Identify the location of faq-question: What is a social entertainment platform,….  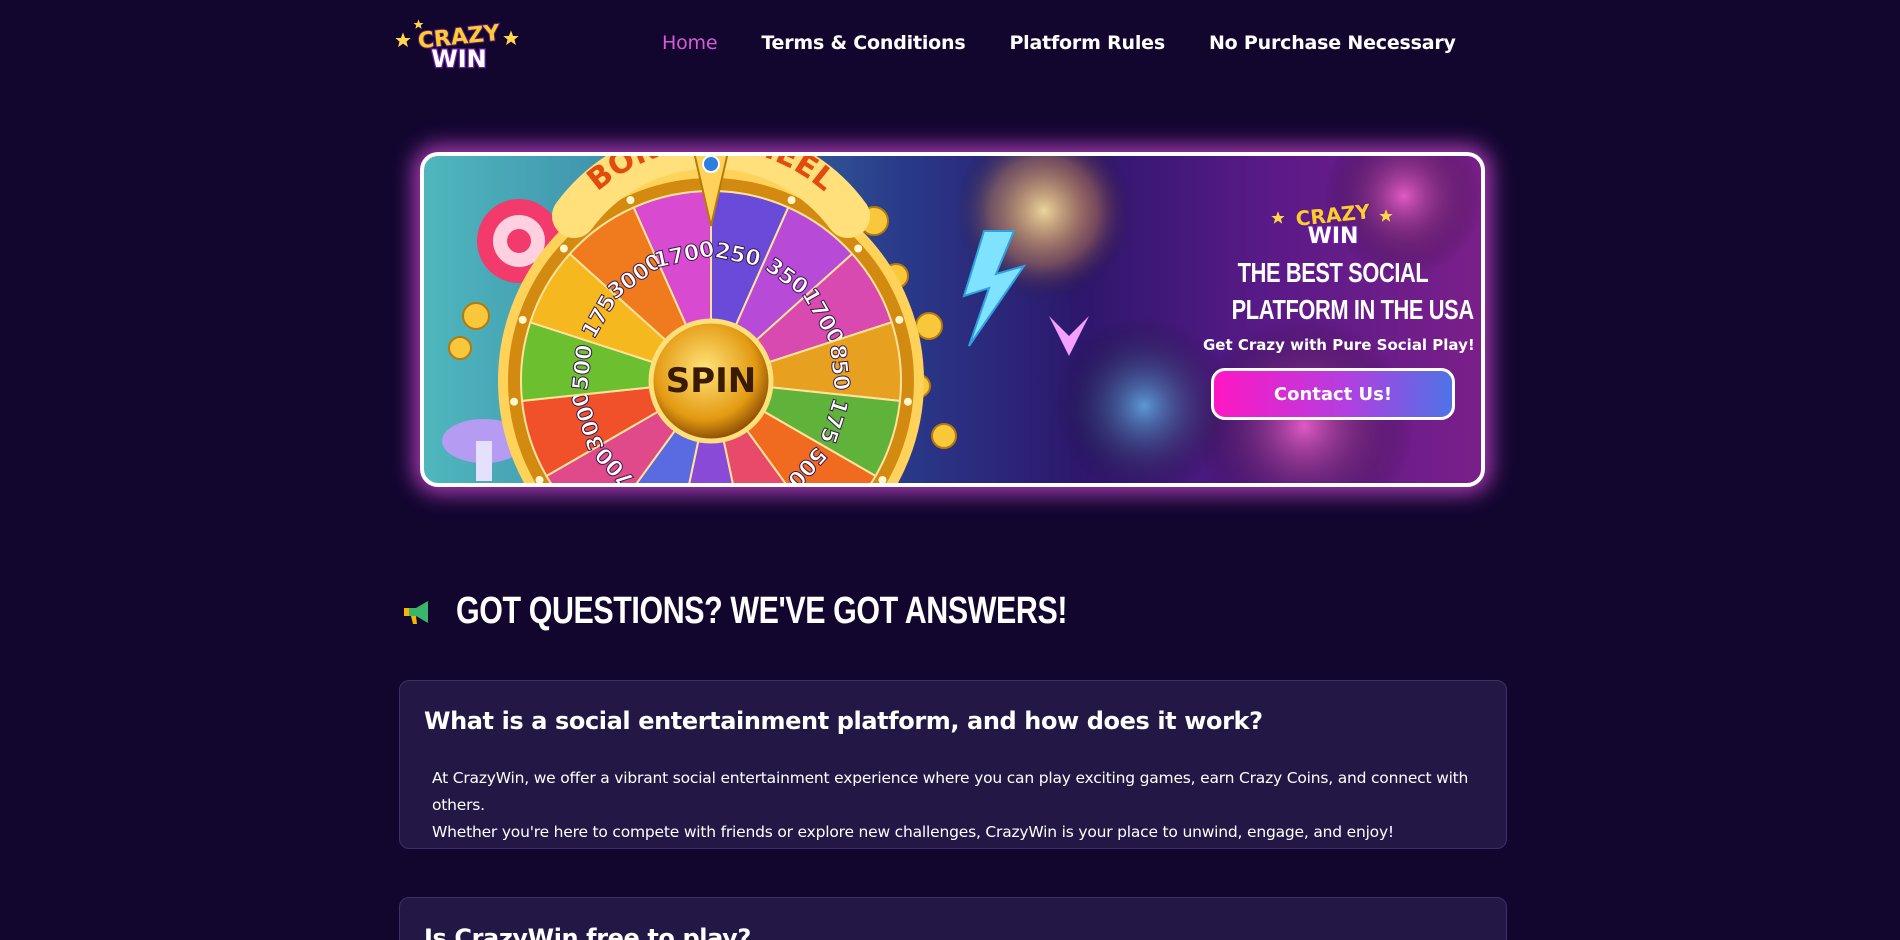
(843, 721).